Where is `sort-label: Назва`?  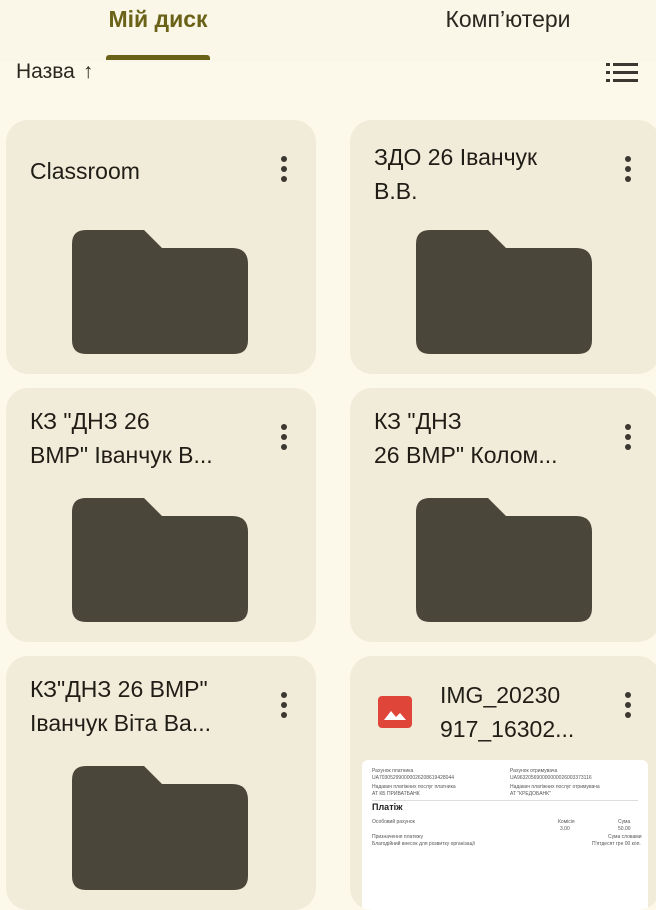
sort-label: Назва is located at coordinates (45, 71).